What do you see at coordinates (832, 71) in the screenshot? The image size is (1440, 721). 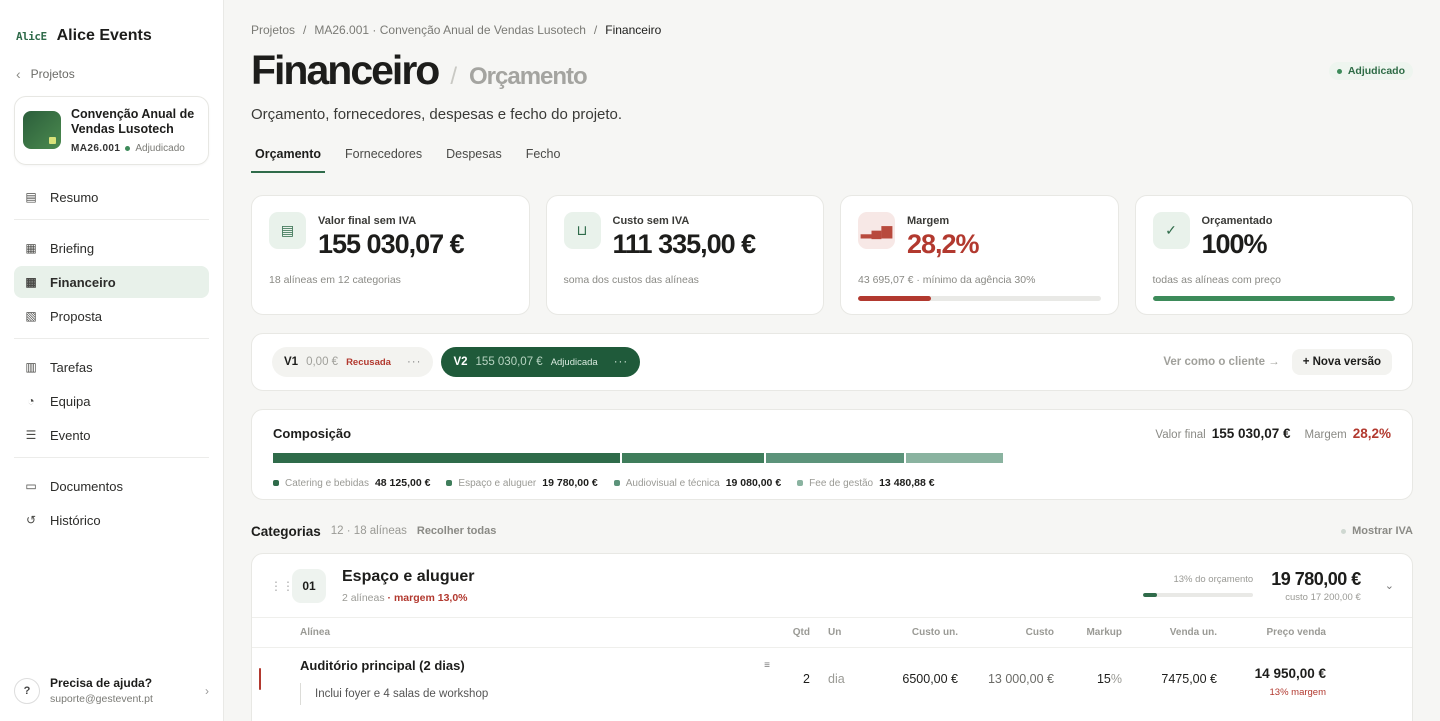 I see `title-row: Financeiro / Orçamento` at bounding box center [832, 71].